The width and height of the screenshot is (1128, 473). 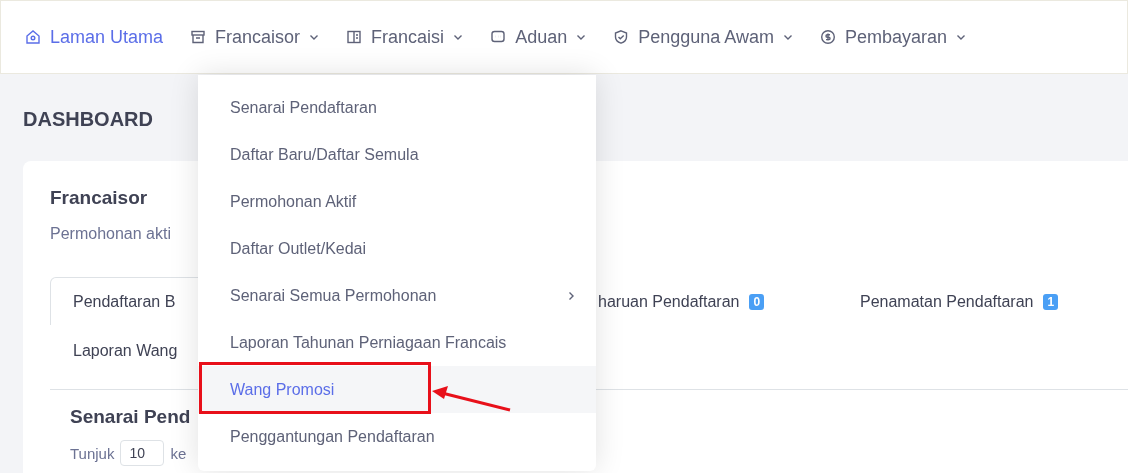 What do you see at coordinates (178, 453) in the screenshot?
I see `entries-label: ke` at bounding box center [178, 453].